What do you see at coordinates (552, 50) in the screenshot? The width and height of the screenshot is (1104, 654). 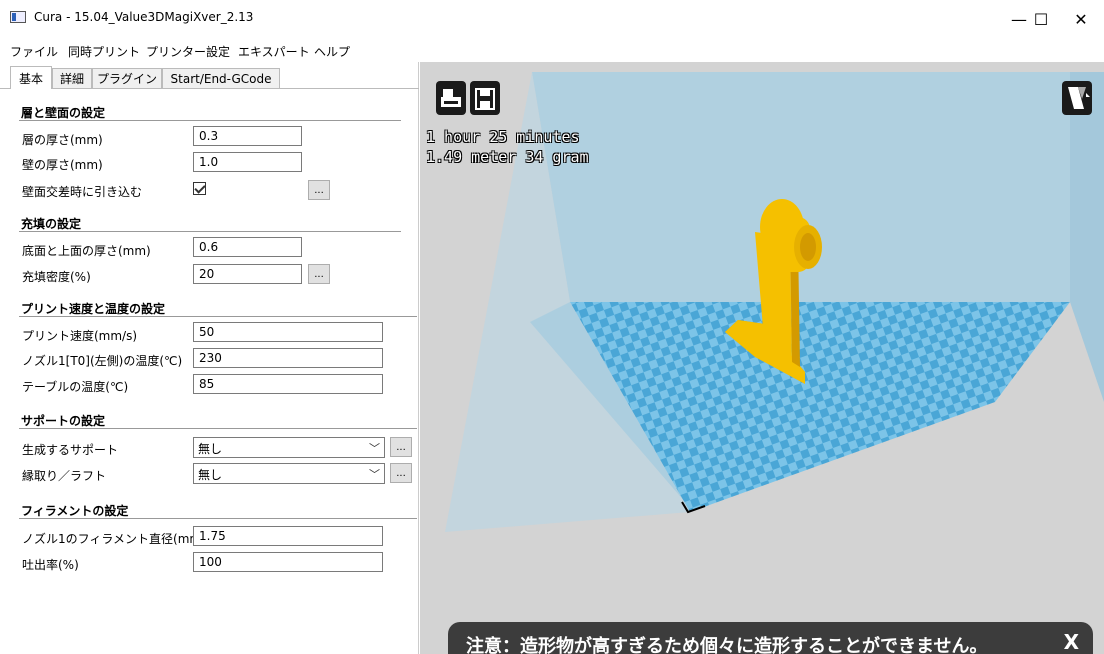 I see `menu-bar: ファイル 同時プリント プリンター設定 エキスパート ヘルプ` at bounding box center [552, 50].